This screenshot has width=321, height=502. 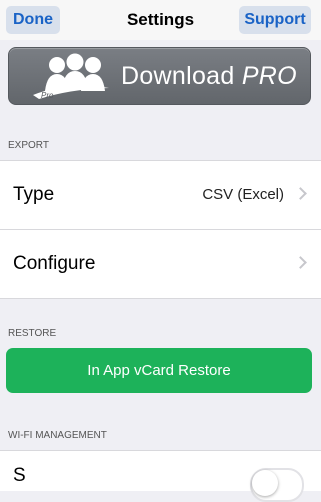 What do you see at coordinates (54, 263) in the screenshot?
I see `configure-label: Configure` at bounding box center [54, 263].